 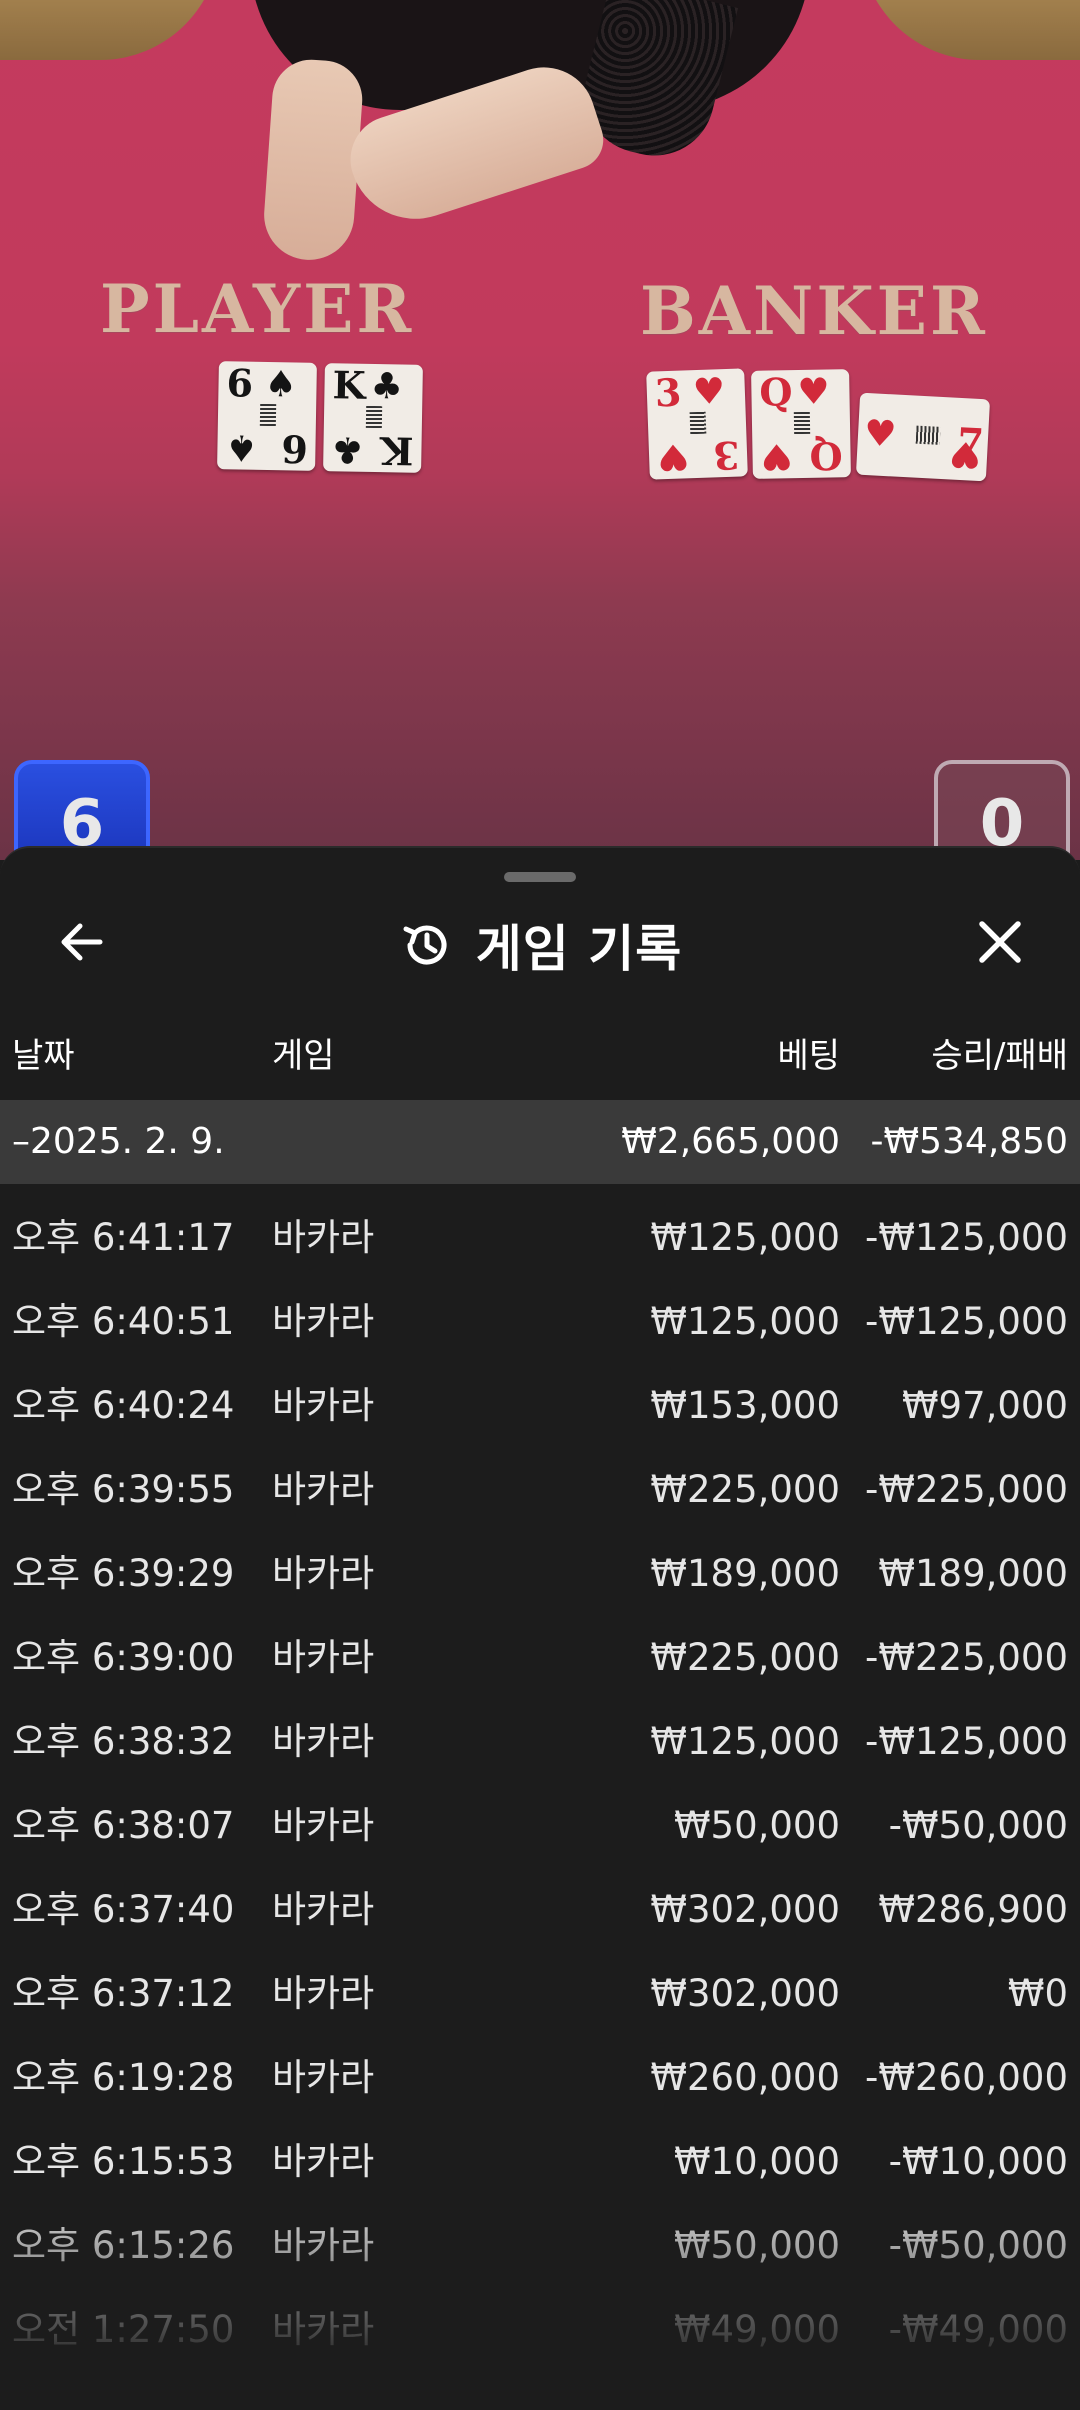 I want to click on banker-card-1: 3 ♥ ♥ 3, so click(x=697, y=424).